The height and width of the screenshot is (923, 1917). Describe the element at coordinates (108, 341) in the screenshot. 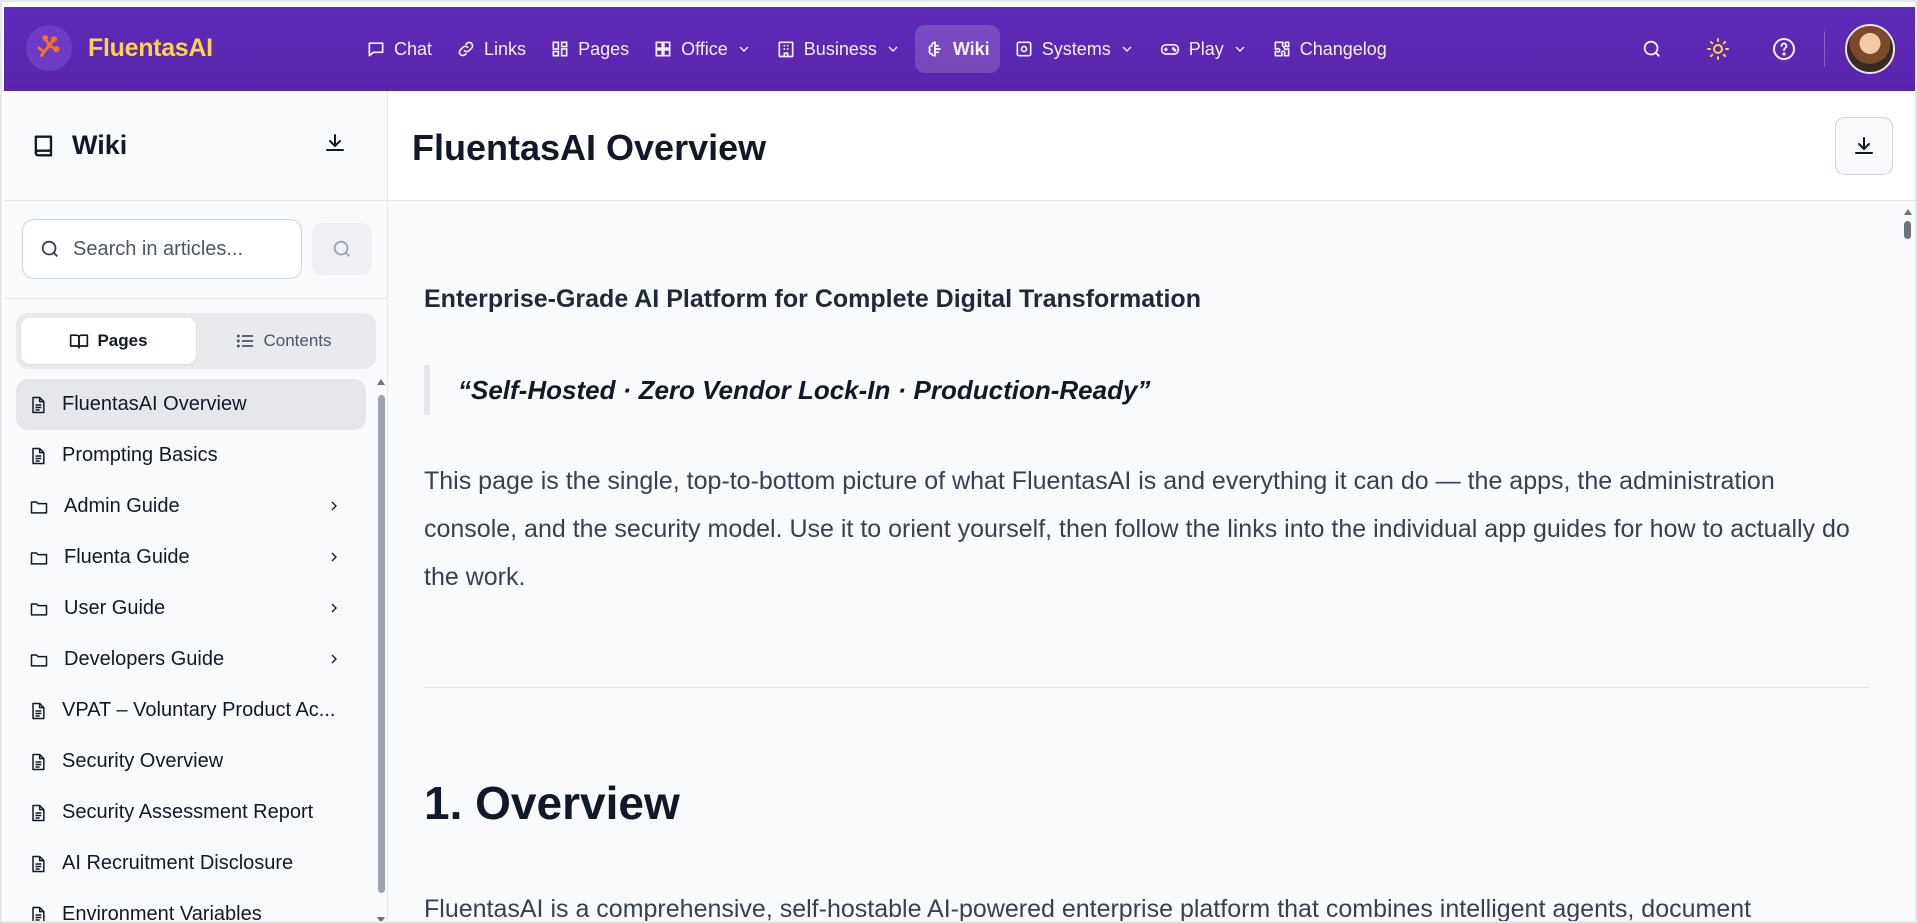

I see `tab-pages: Pages` at that location.